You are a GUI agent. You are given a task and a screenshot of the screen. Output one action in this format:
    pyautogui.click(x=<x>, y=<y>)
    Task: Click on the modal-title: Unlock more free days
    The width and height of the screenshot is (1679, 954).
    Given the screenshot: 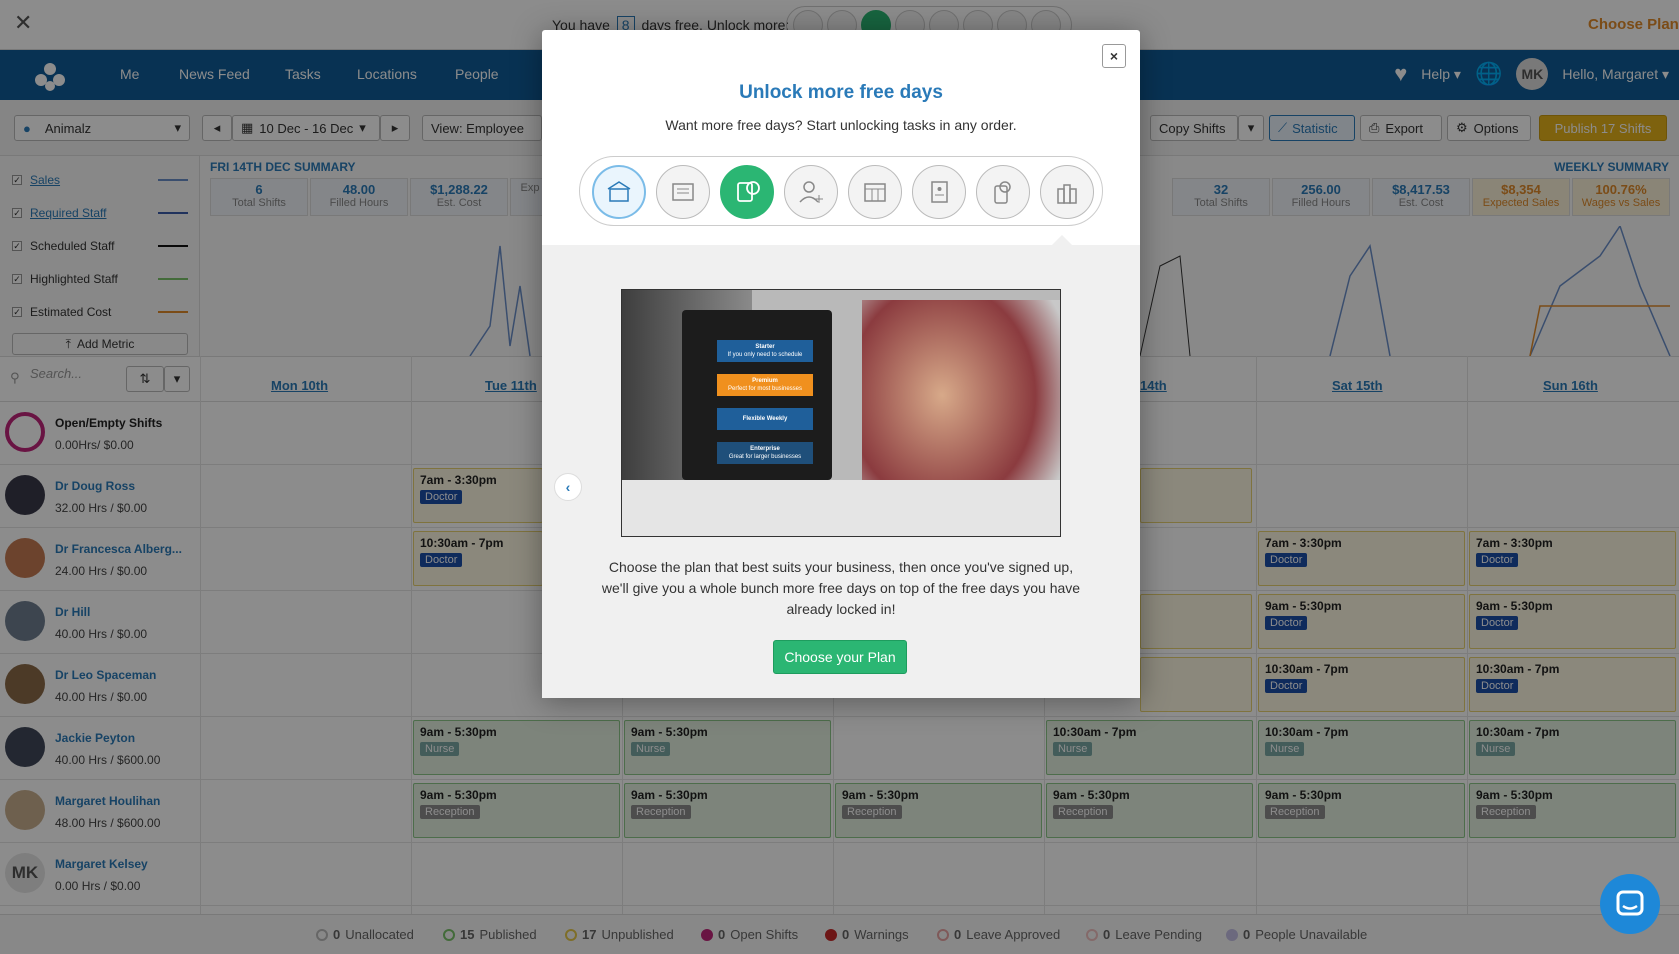 What is the action you would take?
    pyautogui.click(x=841, y=92)
    